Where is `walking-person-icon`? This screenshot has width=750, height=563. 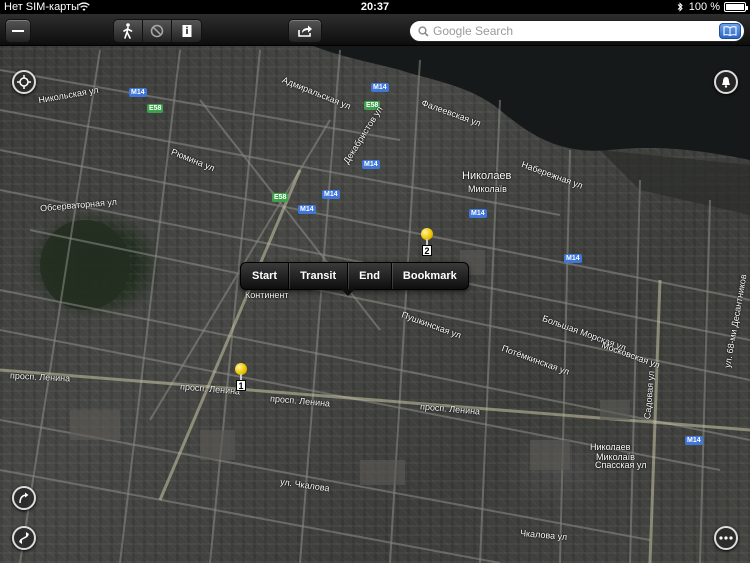
walking-person-icon is located at coordinates (128, 31).